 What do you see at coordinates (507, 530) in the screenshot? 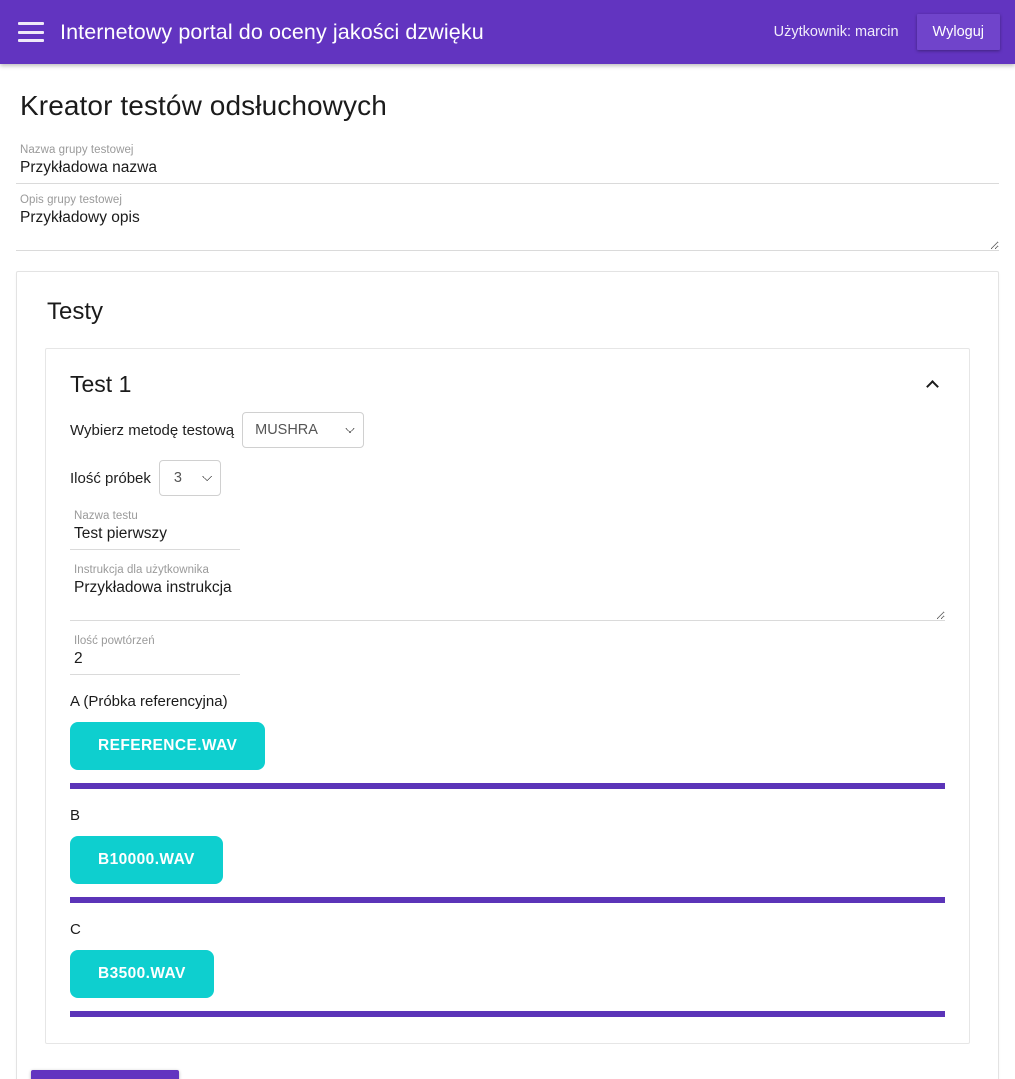
I see `test-name-field: Nazwa testu` at bounding box center [507, 530].